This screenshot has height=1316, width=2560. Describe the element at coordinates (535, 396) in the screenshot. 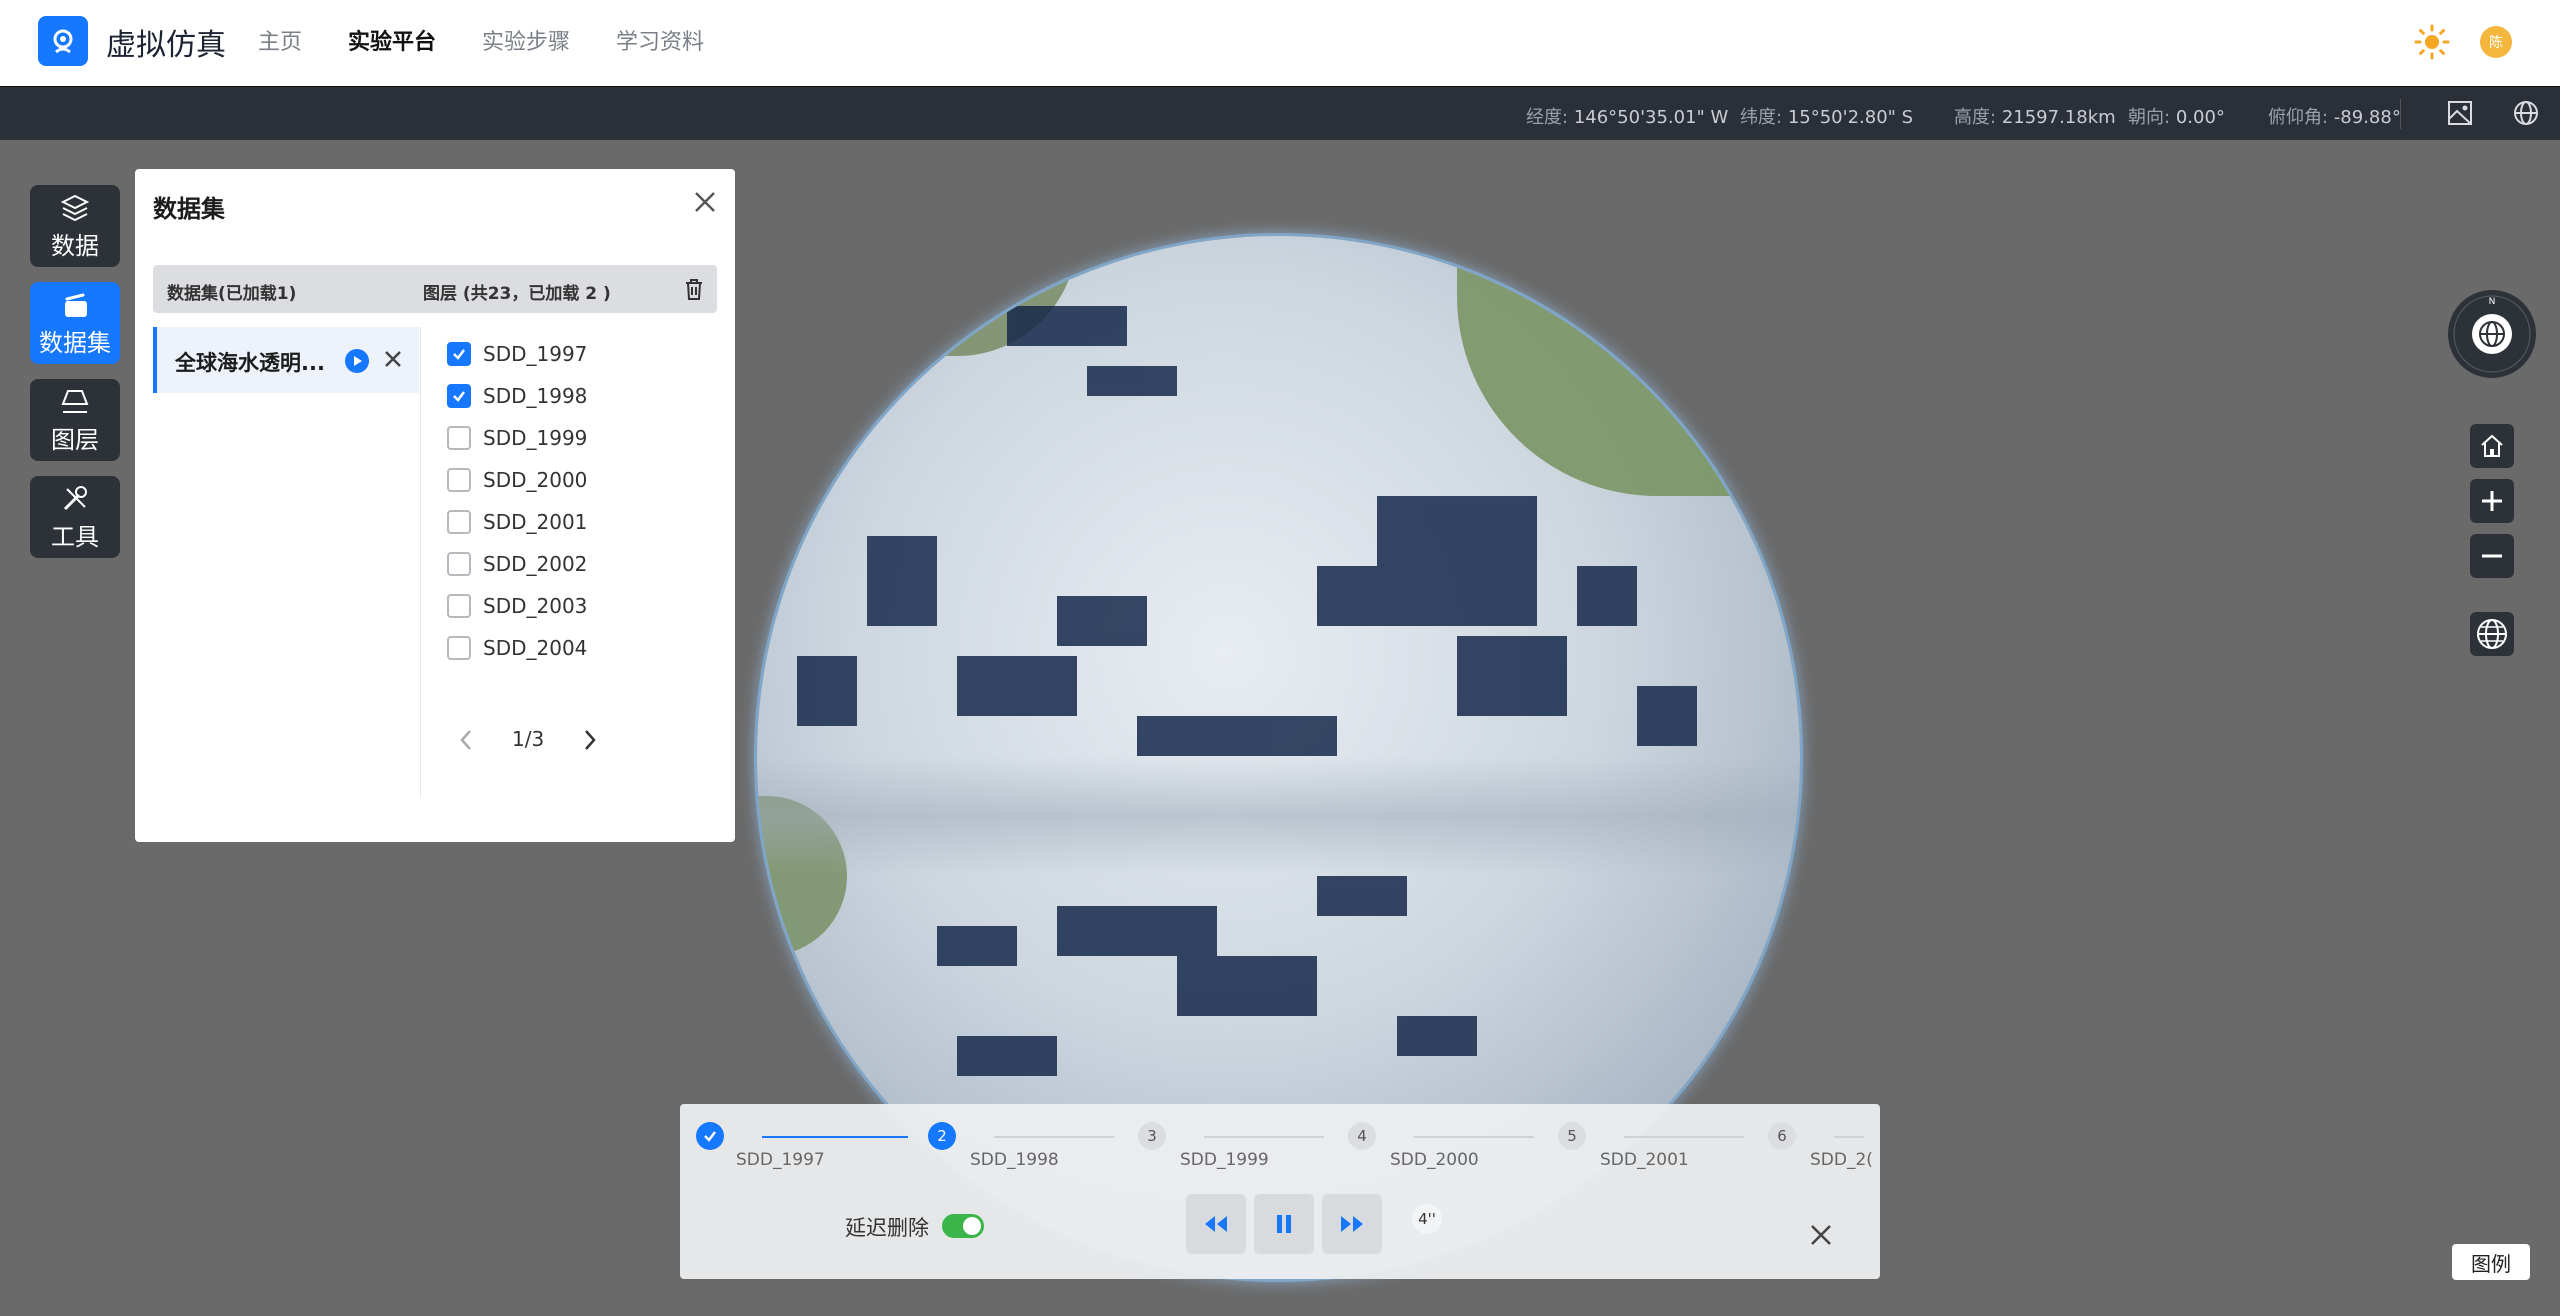

I see `layer-name: SDD_1998` at that location.